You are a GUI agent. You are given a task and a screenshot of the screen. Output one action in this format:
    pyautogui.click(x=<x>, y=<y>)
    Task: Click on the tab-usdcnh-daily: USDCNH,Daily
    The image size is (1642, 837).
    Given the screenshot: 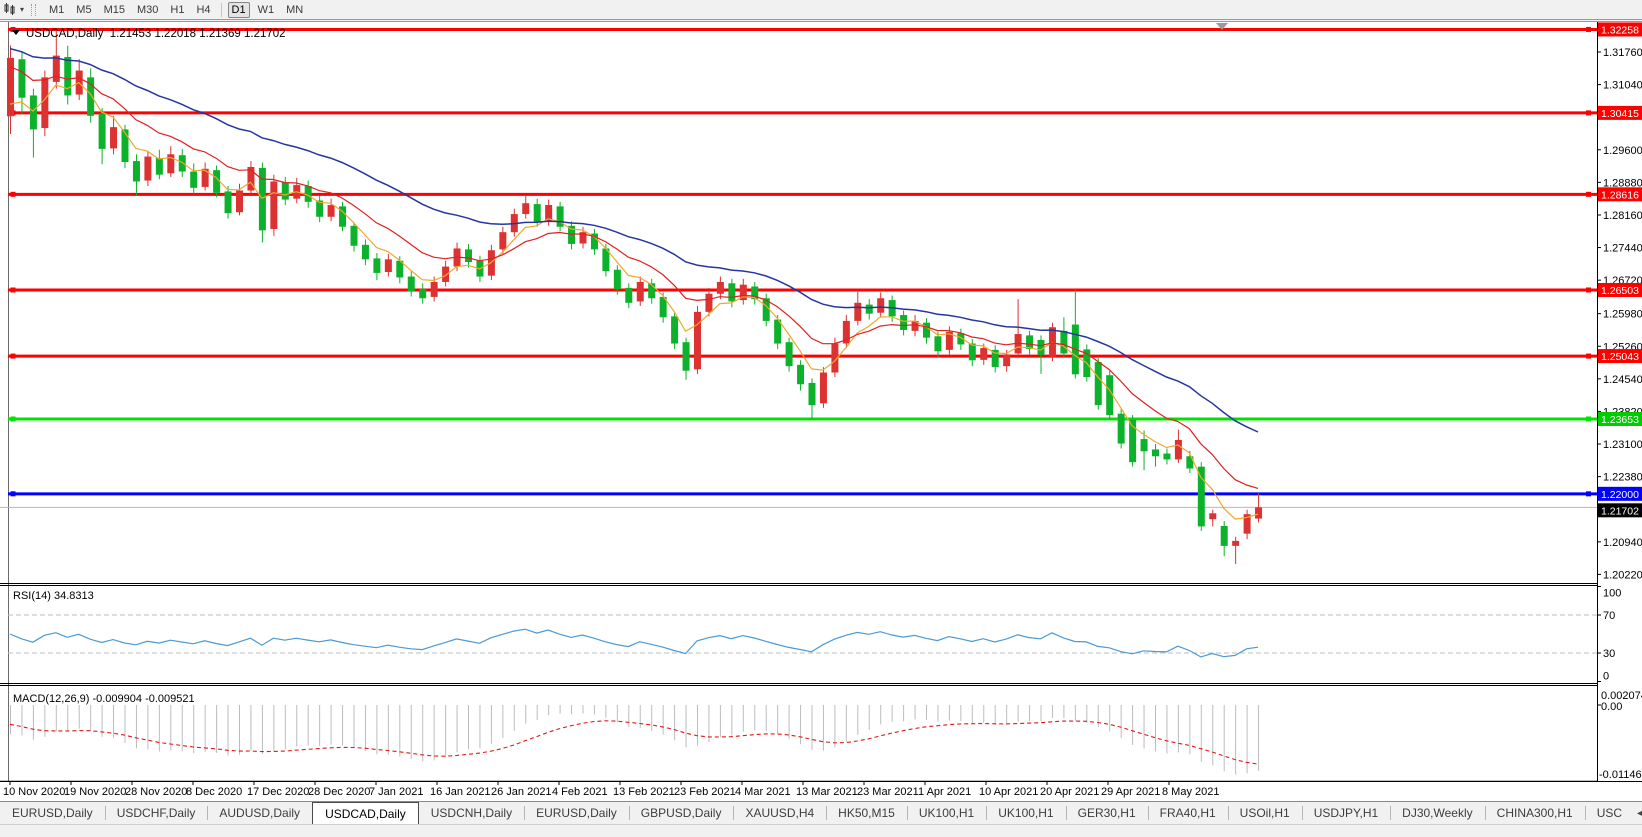 What is the action you would take?
    pyautogui.click(x=471, y=813)
    